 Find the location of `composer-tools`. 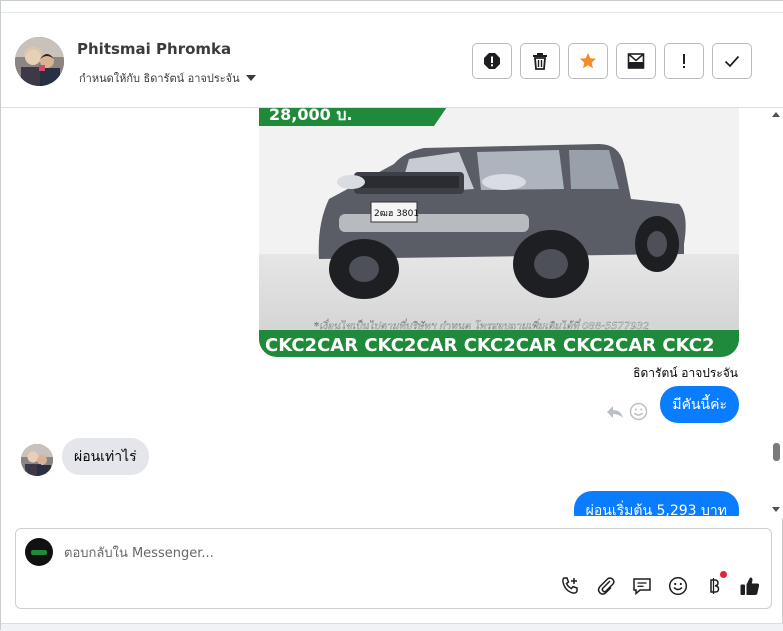

composer-tools is located at coordinates (660, 584).